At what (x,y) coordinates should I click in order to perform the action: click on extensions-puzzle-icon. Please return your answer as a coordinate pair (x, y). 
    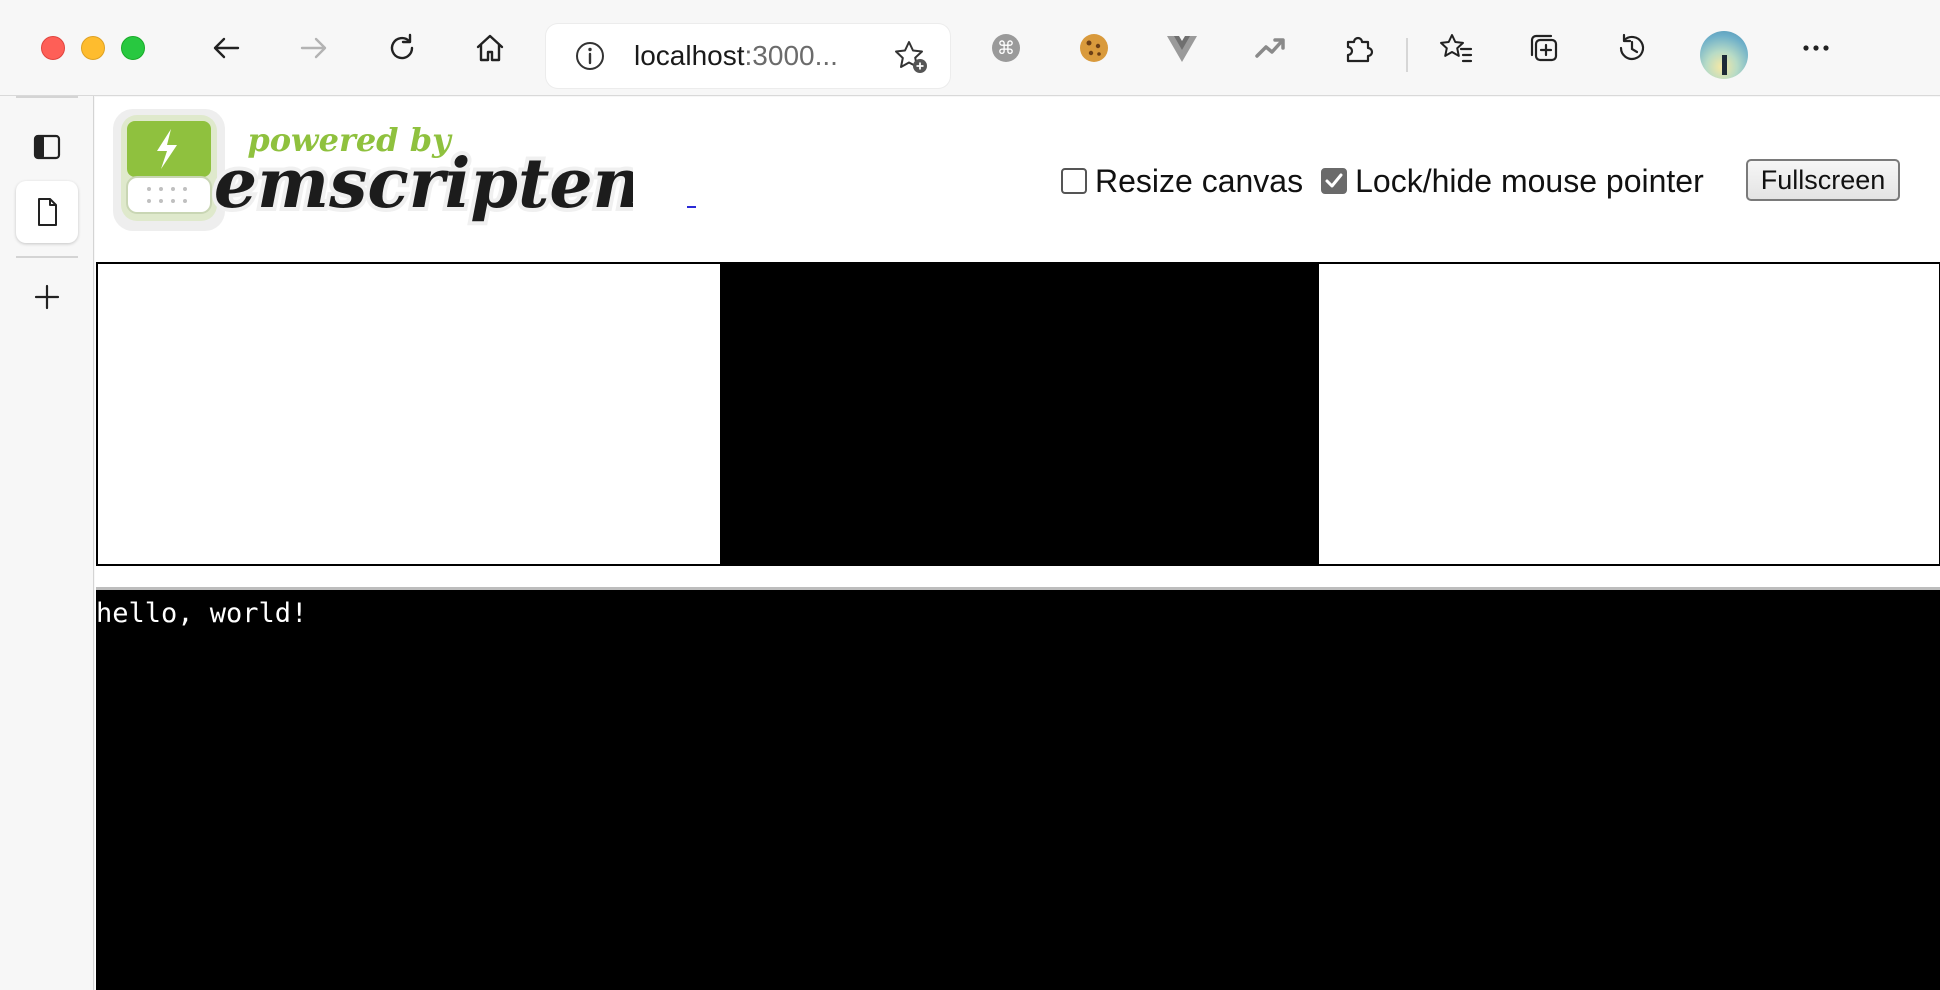
    Looking at the image, I should click on (1358, 48).